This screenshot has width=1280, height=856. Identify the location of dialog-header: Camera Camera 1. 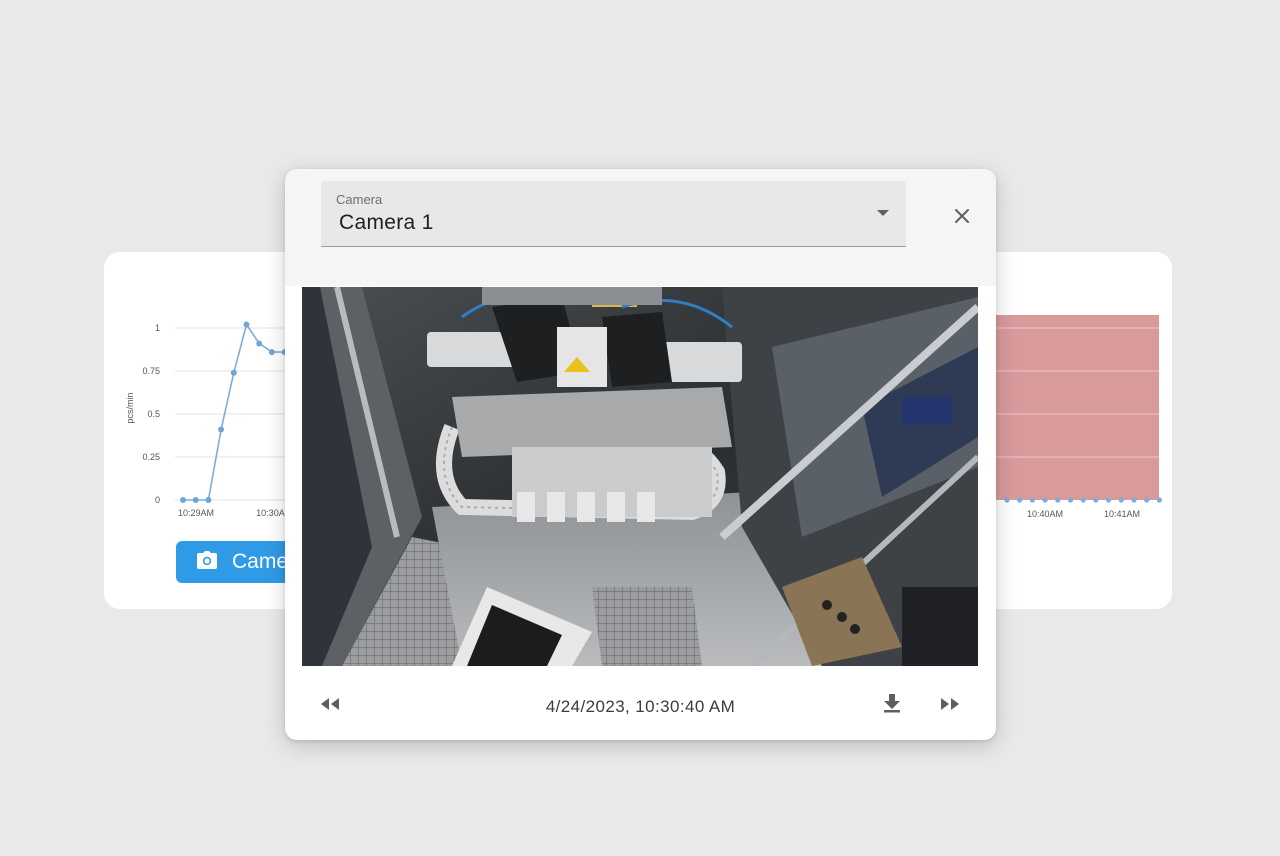
(640, 227).